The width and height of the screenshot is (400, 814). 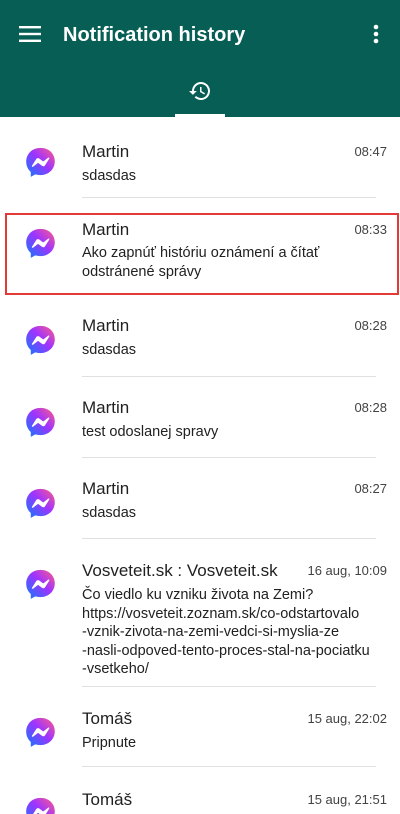 I want to click on history-icon, so click(x=199, y=91).